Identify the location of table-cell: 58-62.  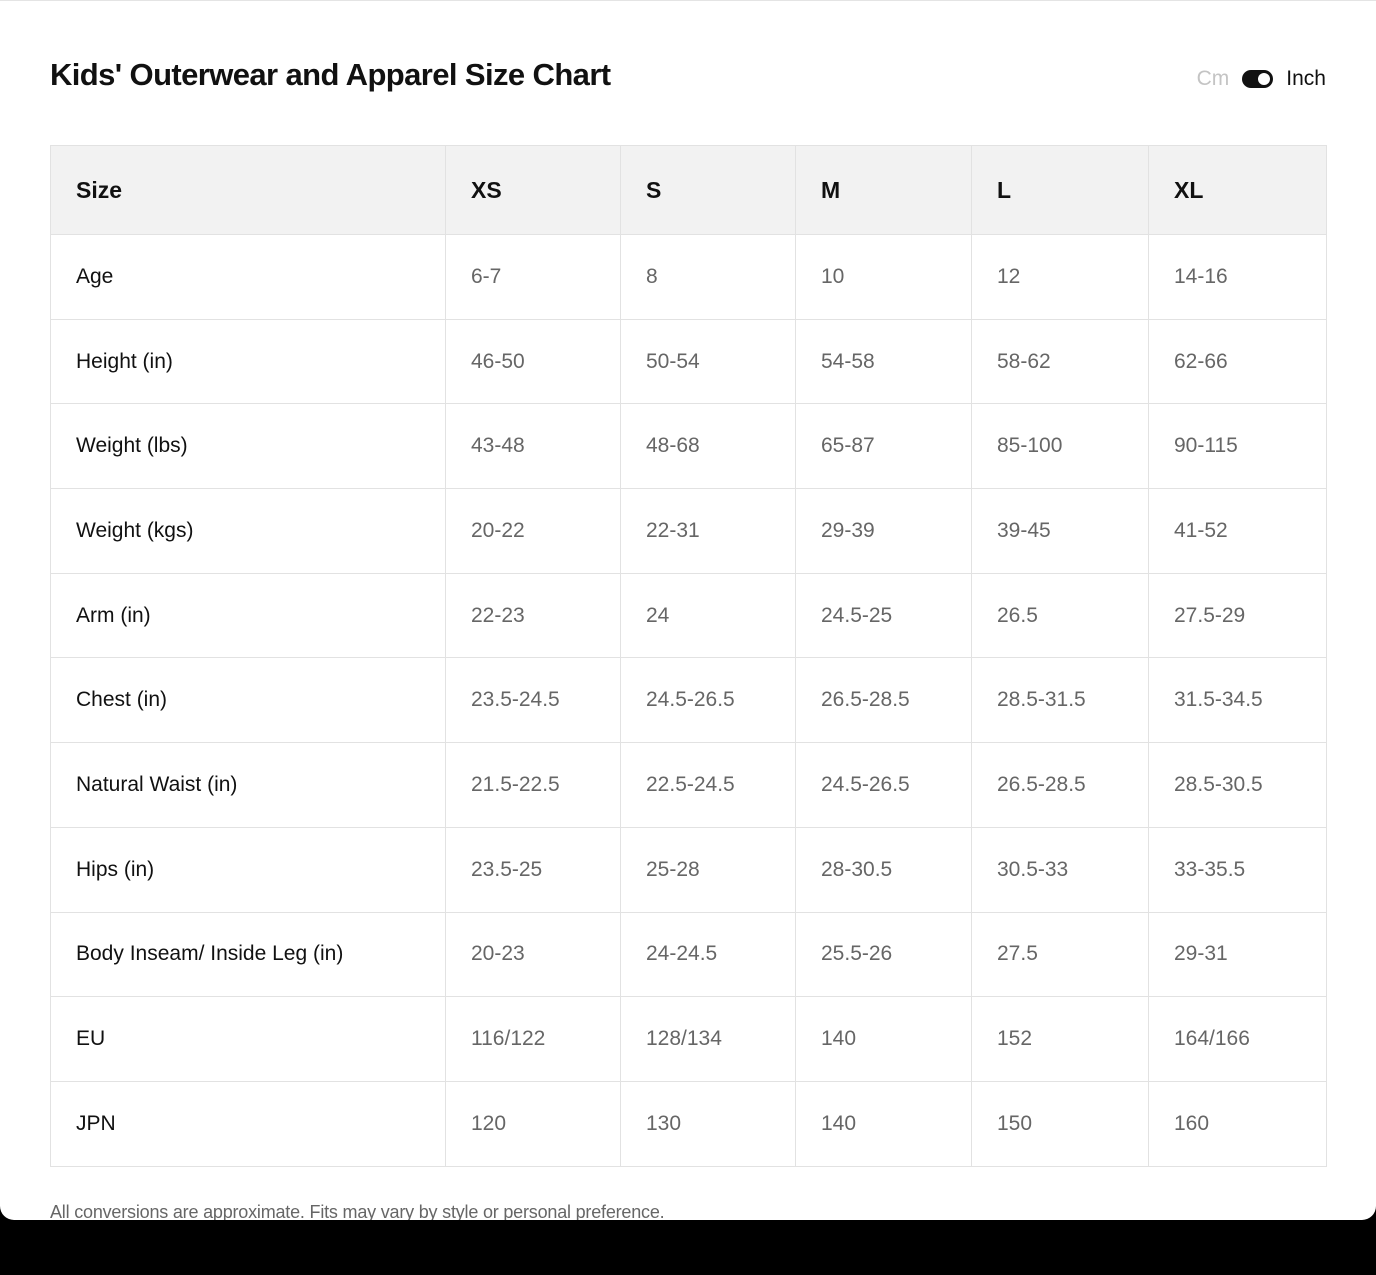
(1060, 361).